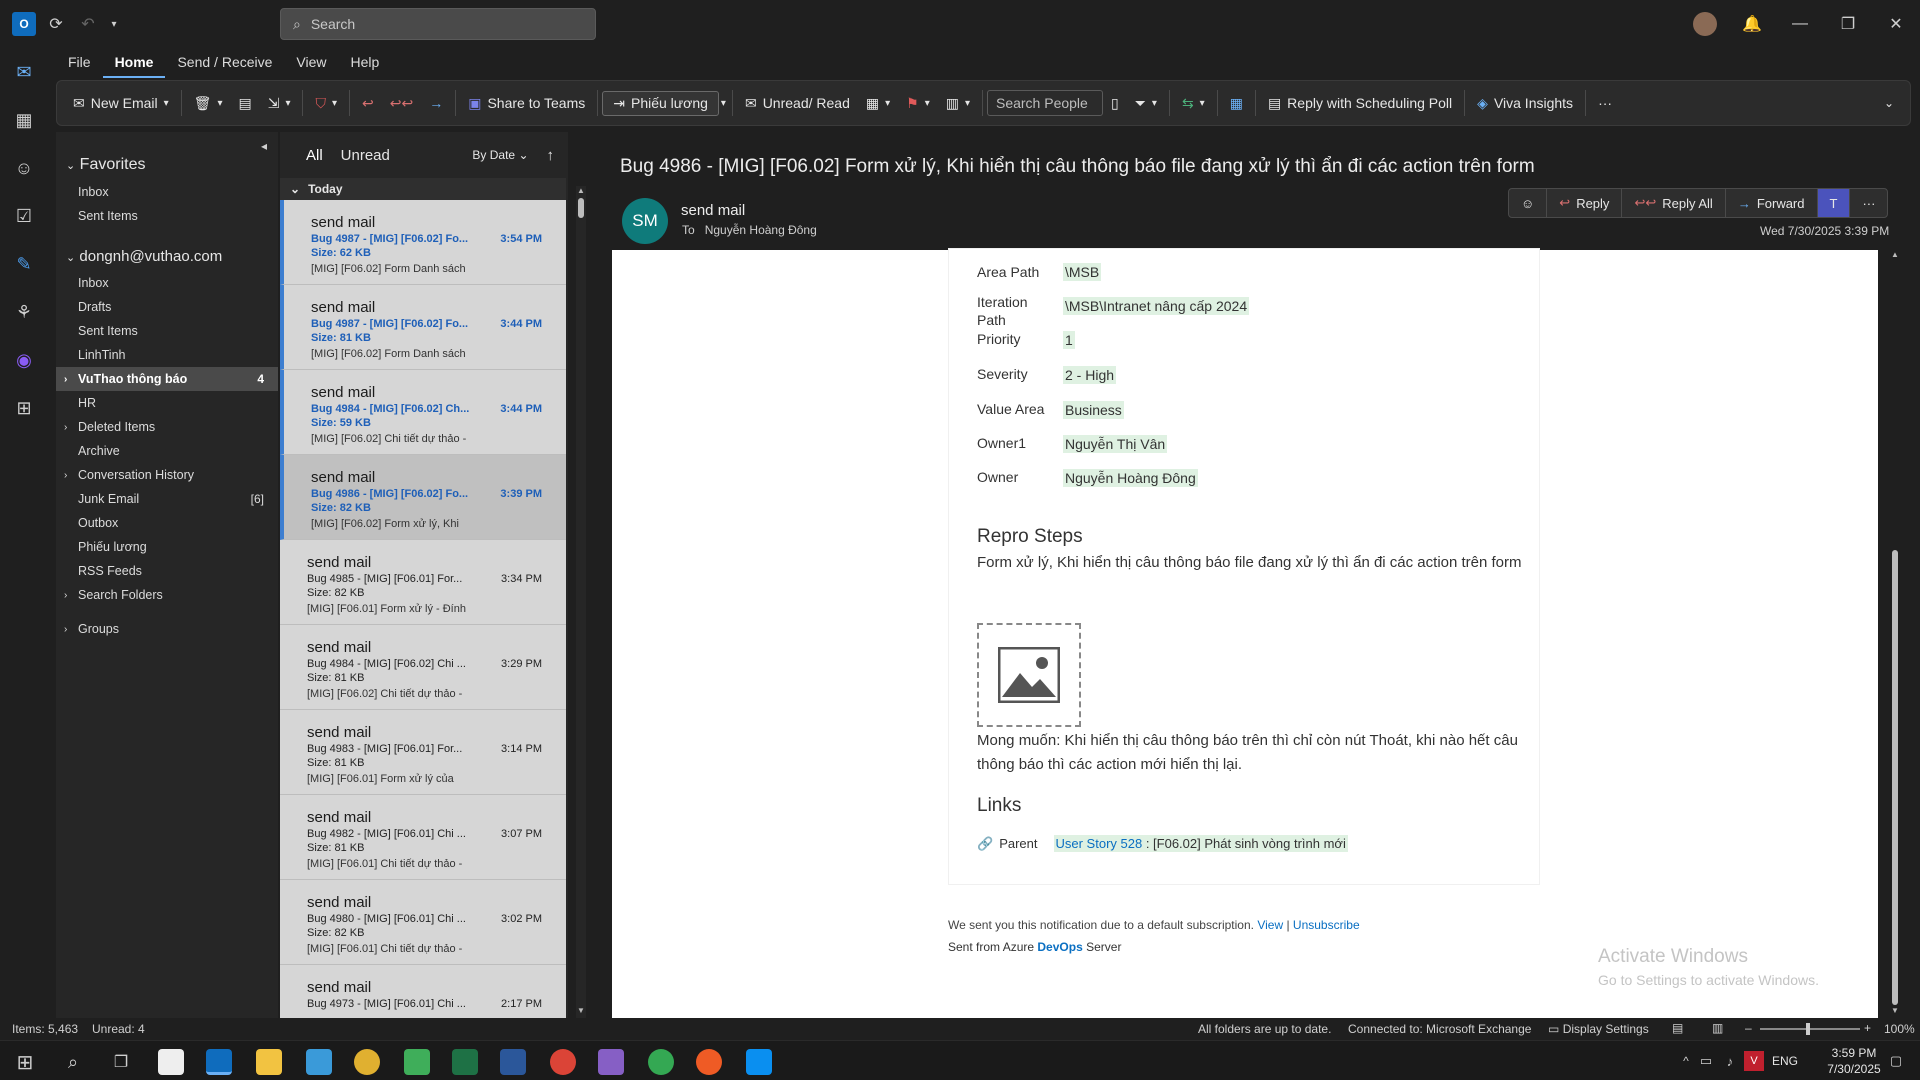 The width and height of the screenshot is (1920, 1080). I want to click on folder-archive: Archive, so click(167, 451).